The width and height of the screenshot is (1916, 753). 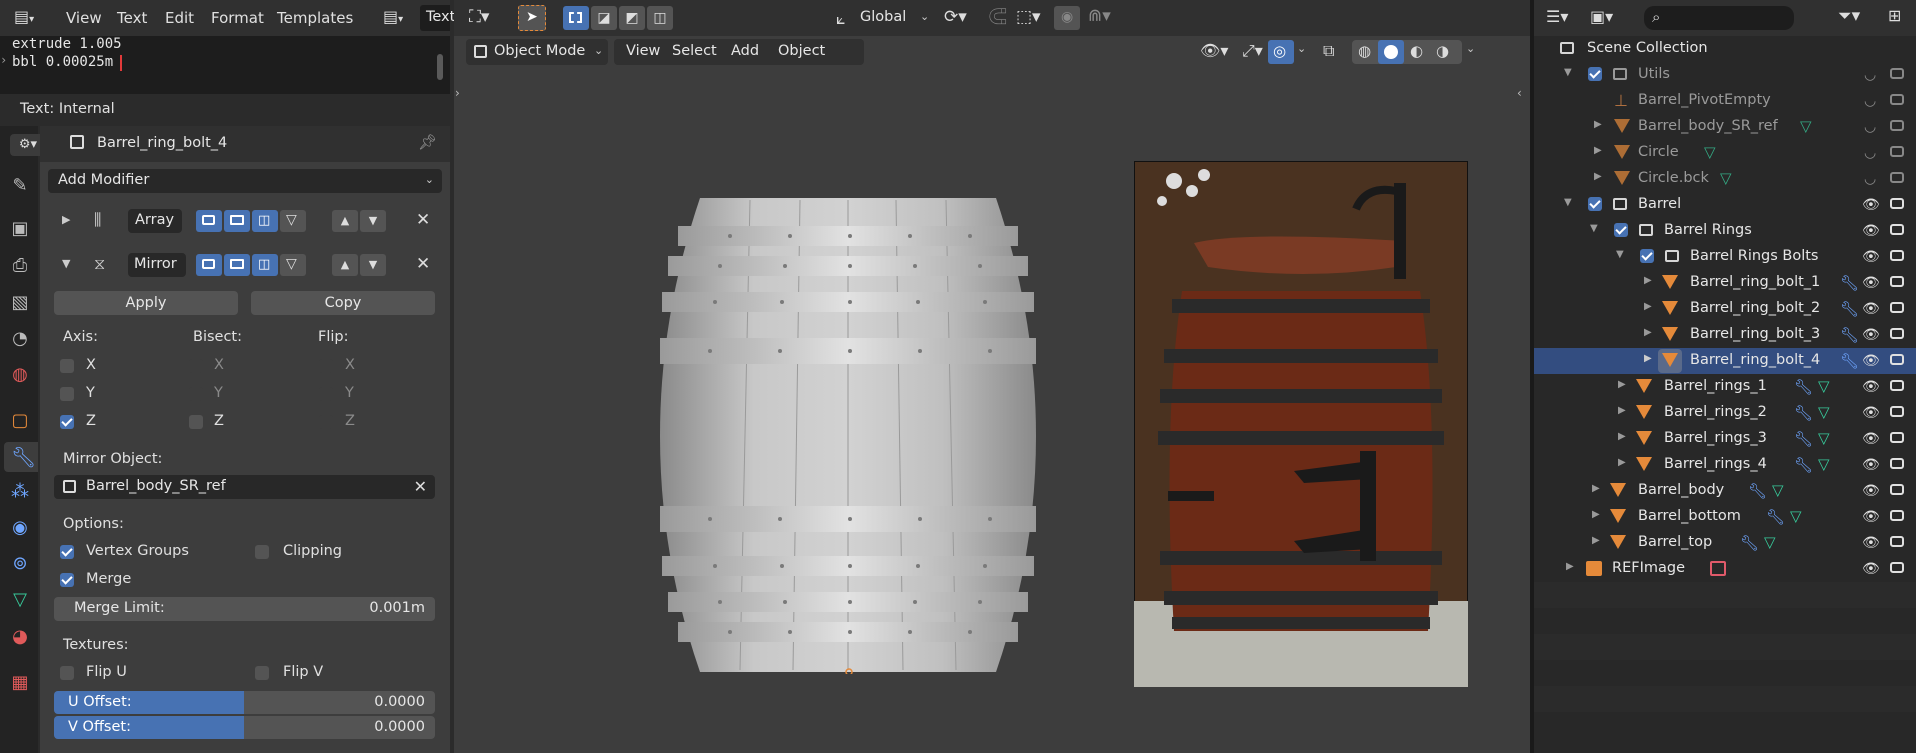 What do you see at coordinates (427, 142) in the screenshot?
I see `pin-icon: 📌︎` at bounding box center [427, 142].